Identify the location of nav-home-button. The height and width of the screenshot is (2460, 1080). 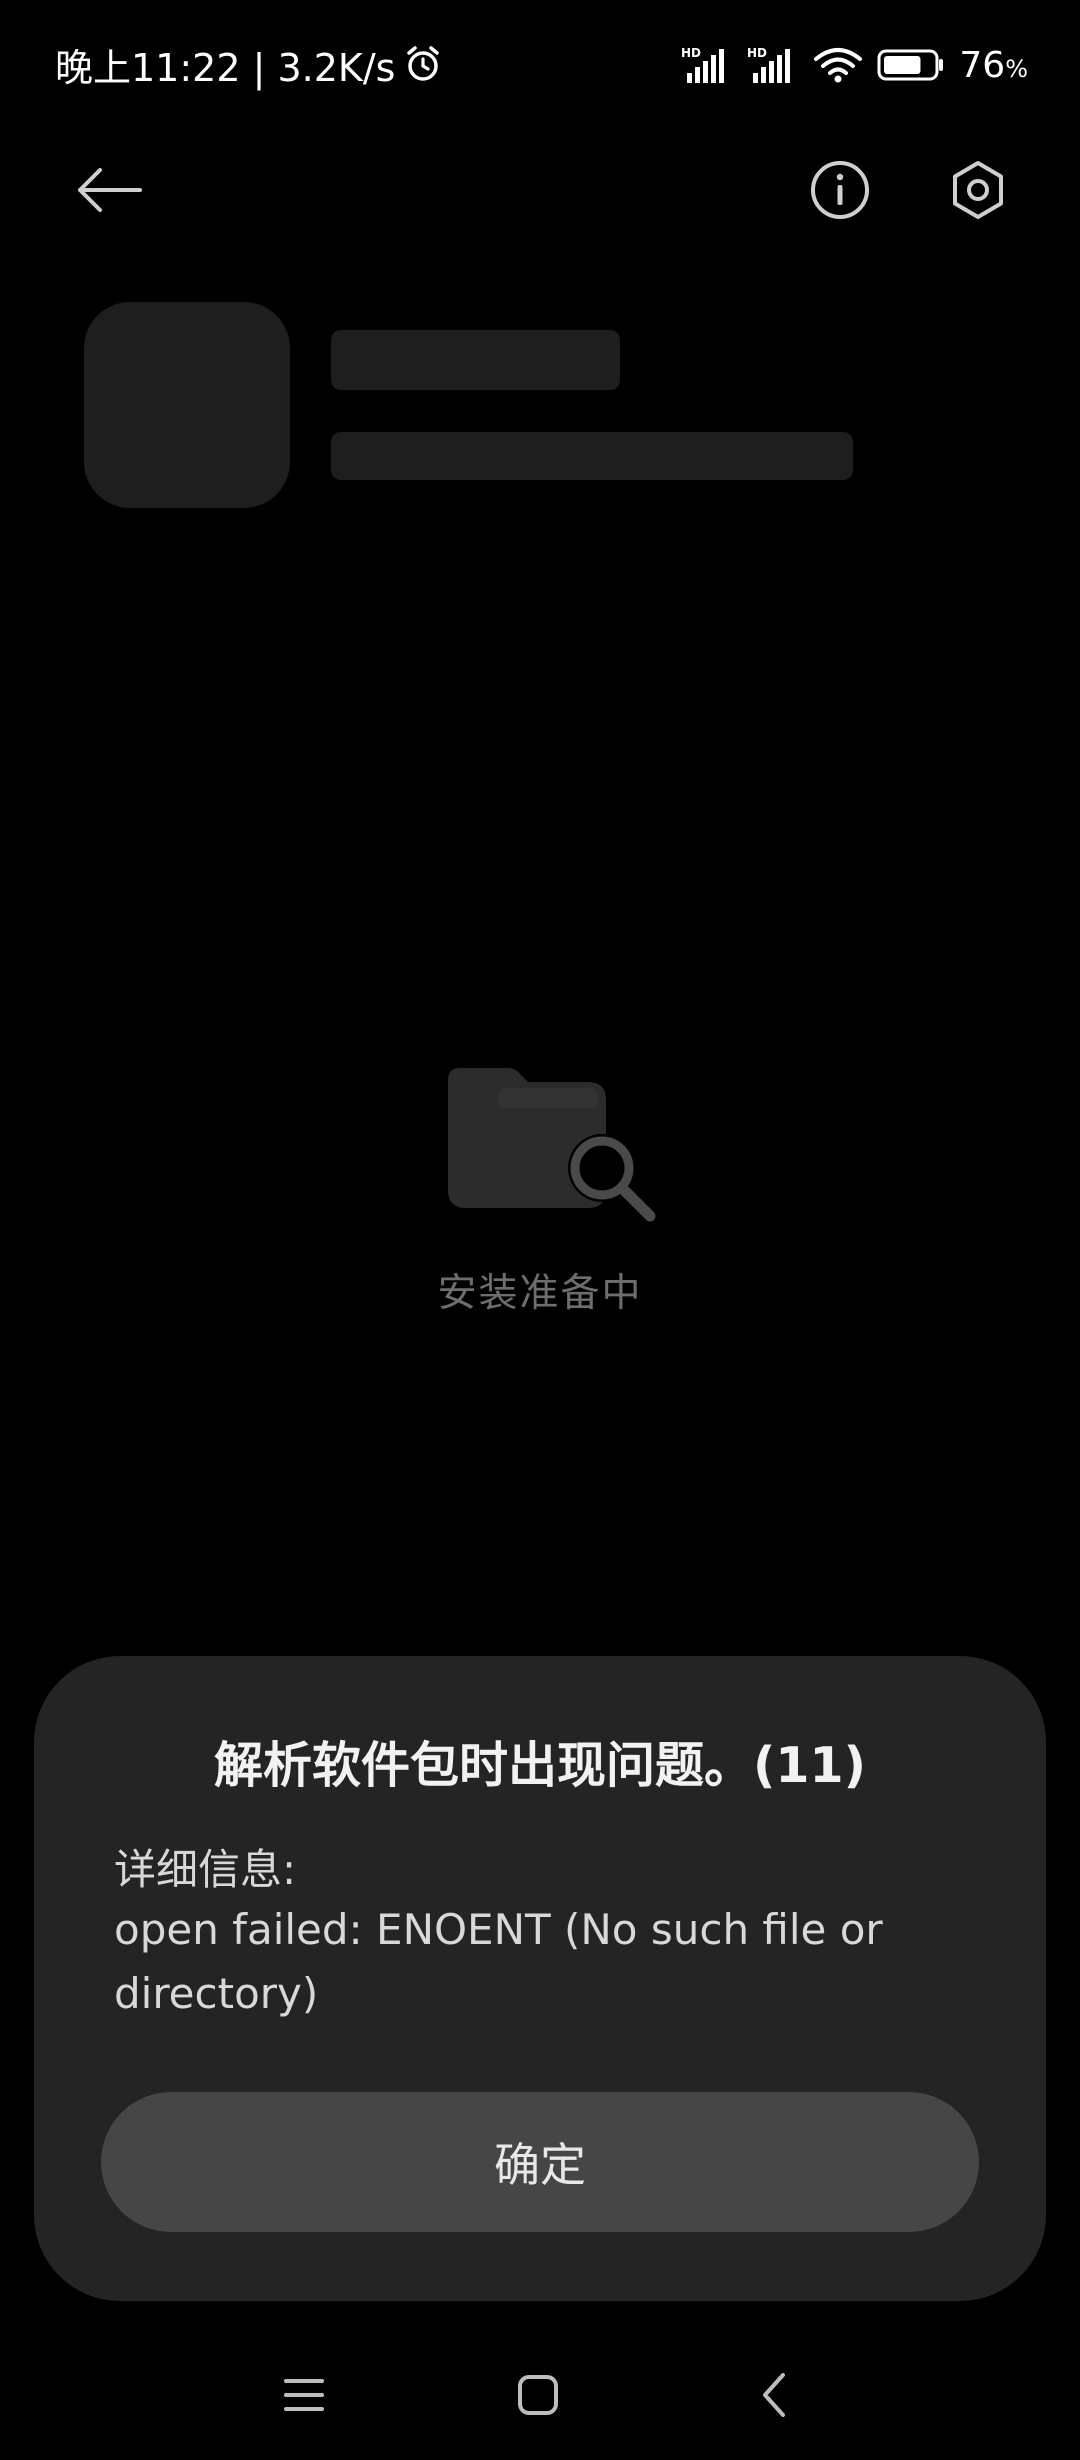
(538, 2395).